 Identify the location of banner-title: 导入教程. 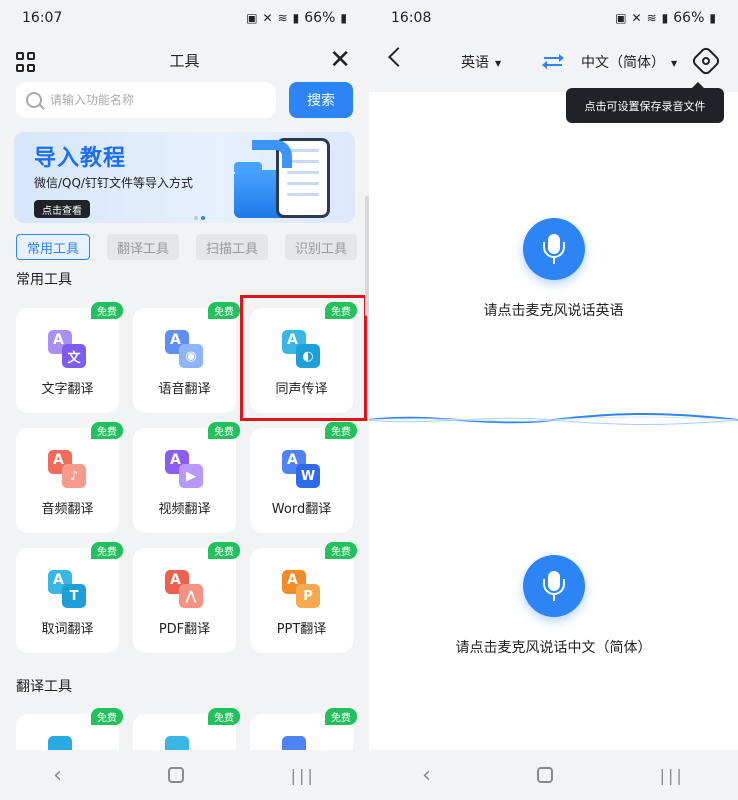
(80, 158).